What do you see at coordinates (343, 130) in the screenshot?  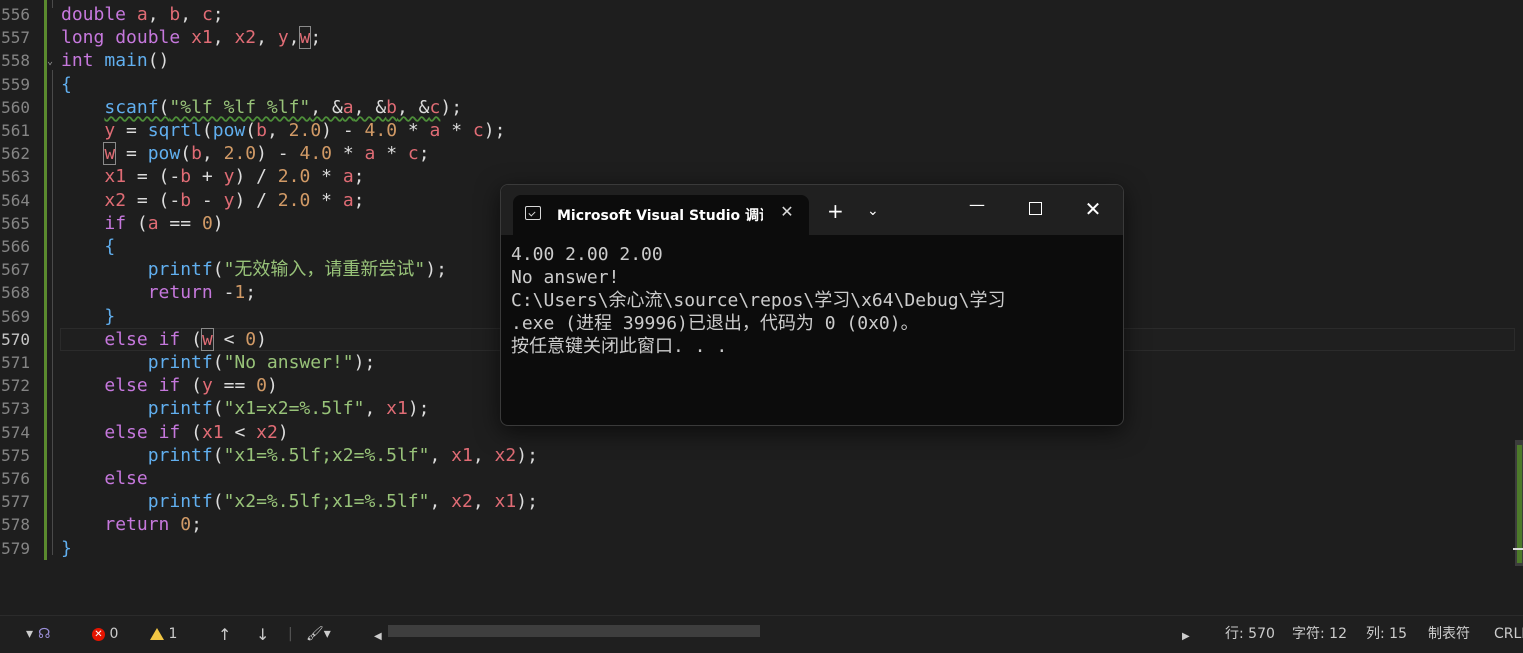 I see `code-token: ) -` at bounding box center [343, 130].